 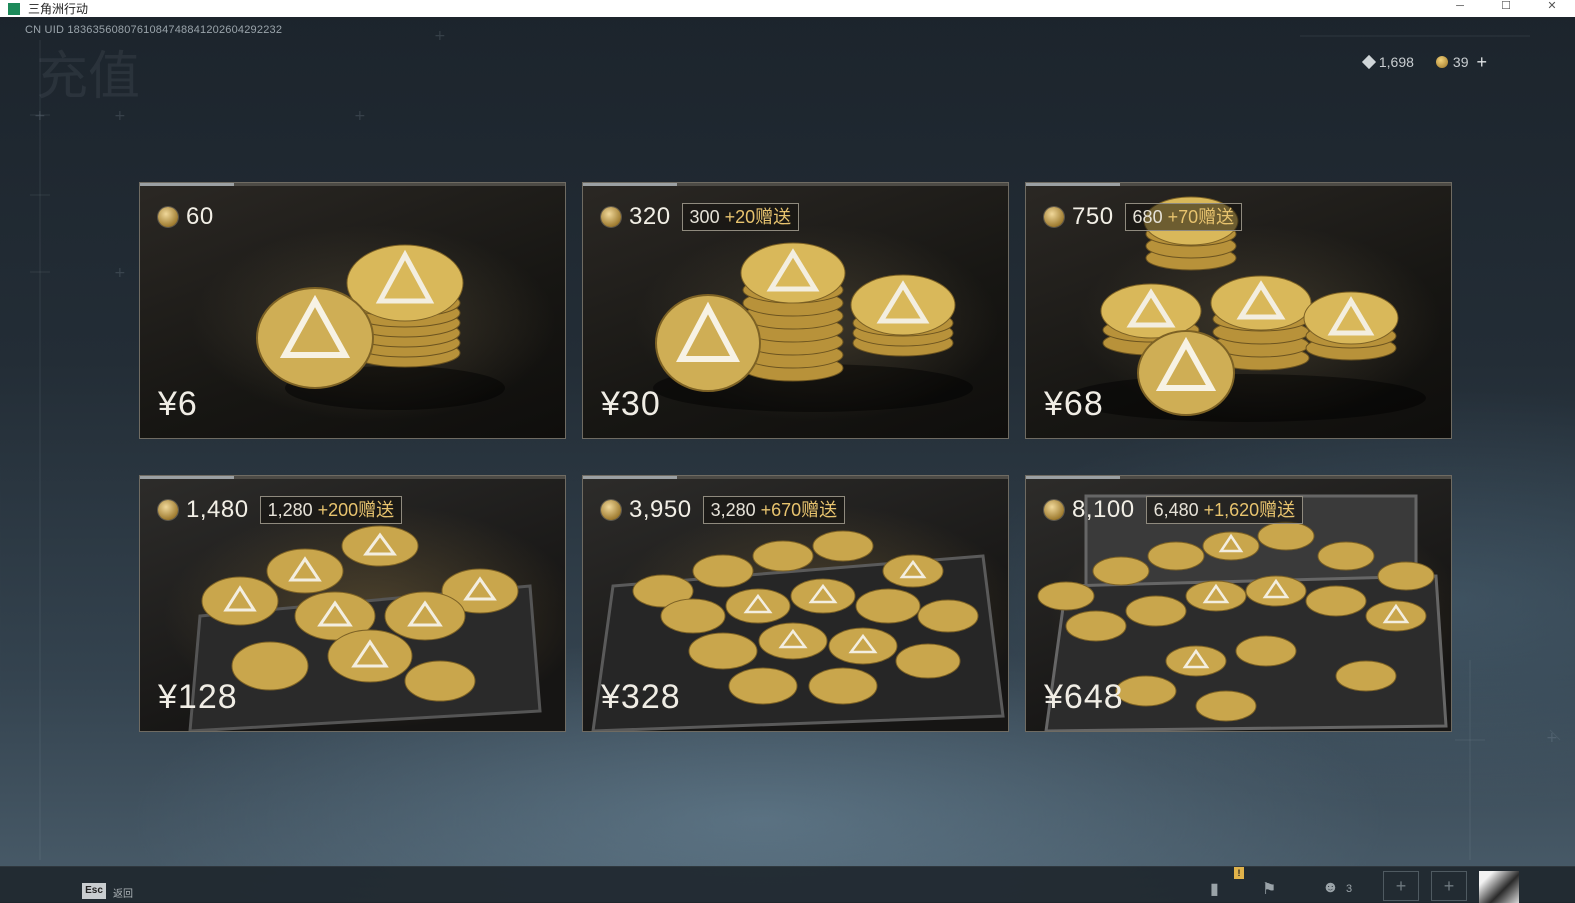 I want to click on package-header: 1,480 1,280 +200赠送, so click(x=280, y=510).